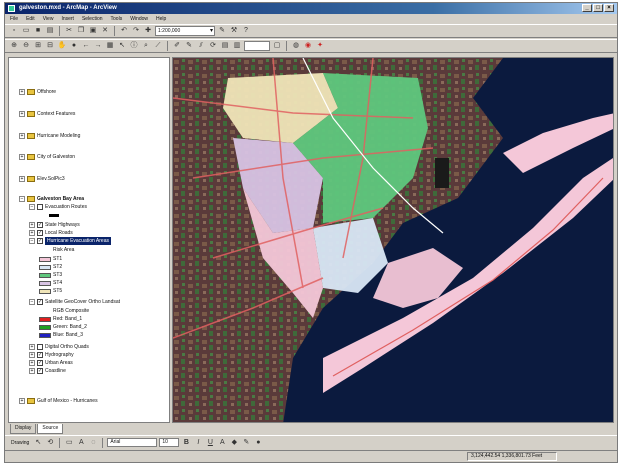 This screenshot has height=463, width=623. Describe the element at coordinates (50, 429) in the screenshot. I see `tab-source: Source` at that location.